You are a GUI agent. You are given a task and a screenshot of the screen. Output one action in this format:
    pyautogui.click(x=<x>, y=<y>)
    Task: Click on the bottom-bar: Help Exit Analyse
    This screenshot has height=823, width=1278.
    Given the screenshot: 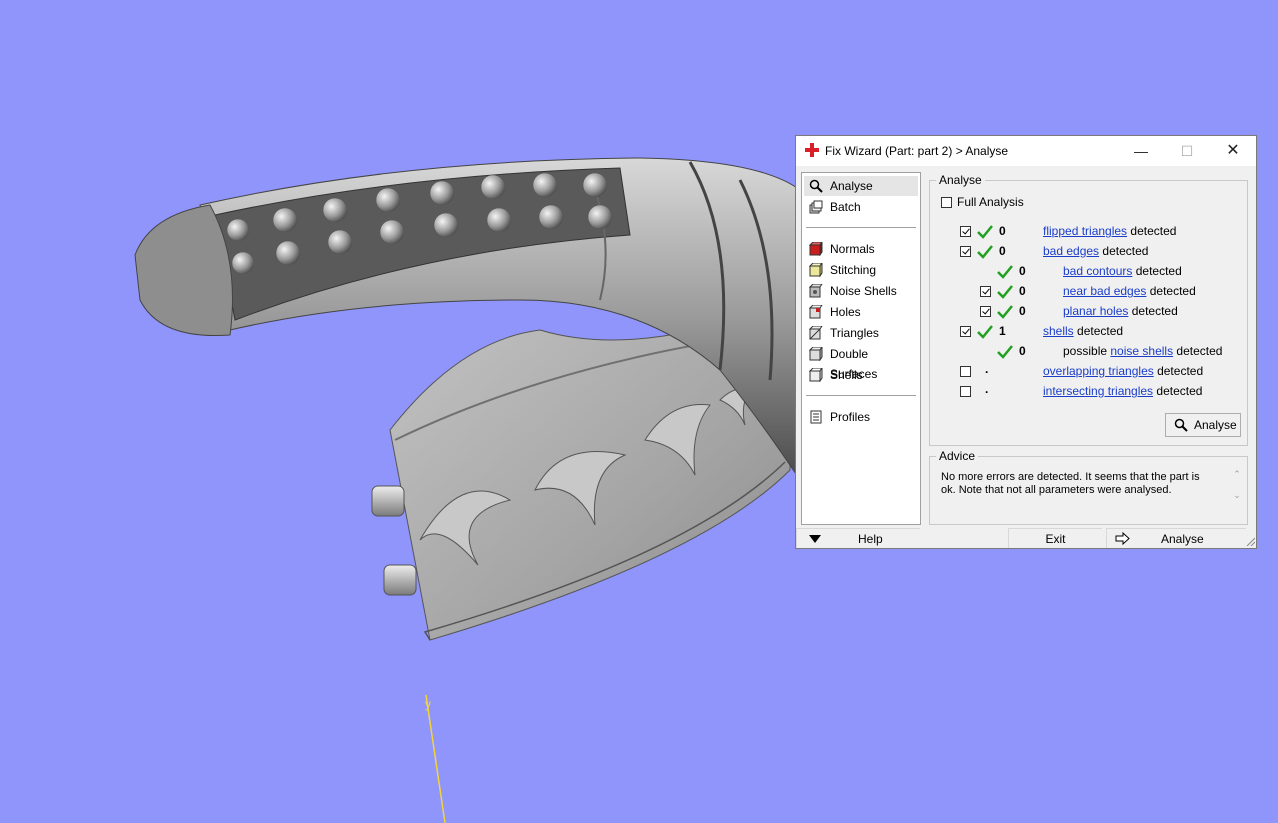 What is the action you would take?
    pyautogui.click(x=1026, y=538)
    